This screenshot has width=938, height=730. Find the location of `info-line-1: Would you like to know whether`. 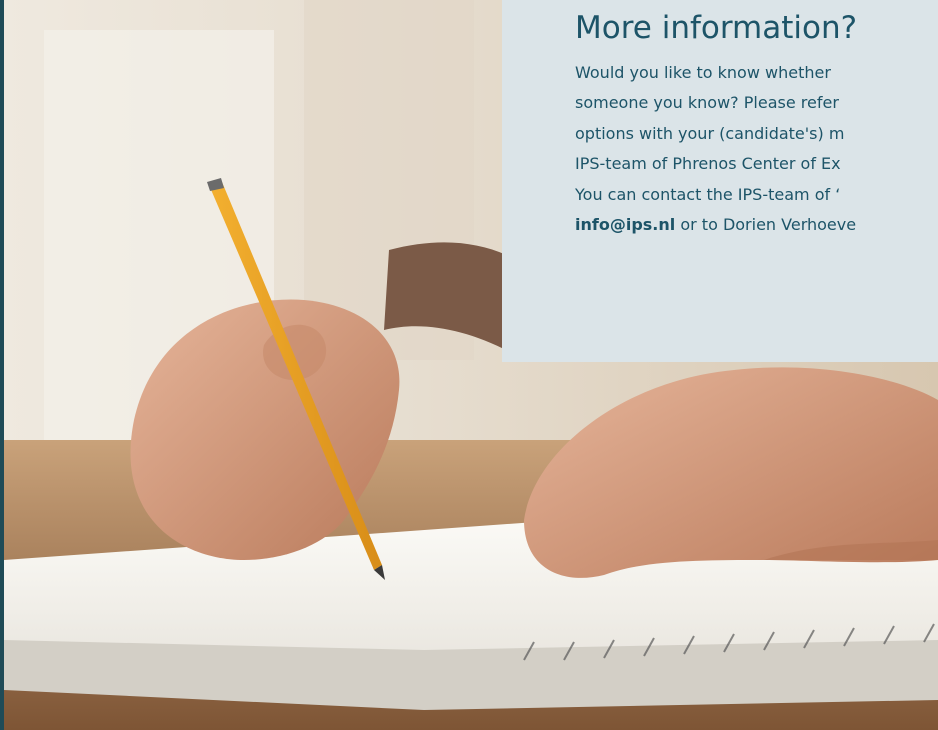

info-line-1: Would you like to know whether is located at coordinates (703, 72).